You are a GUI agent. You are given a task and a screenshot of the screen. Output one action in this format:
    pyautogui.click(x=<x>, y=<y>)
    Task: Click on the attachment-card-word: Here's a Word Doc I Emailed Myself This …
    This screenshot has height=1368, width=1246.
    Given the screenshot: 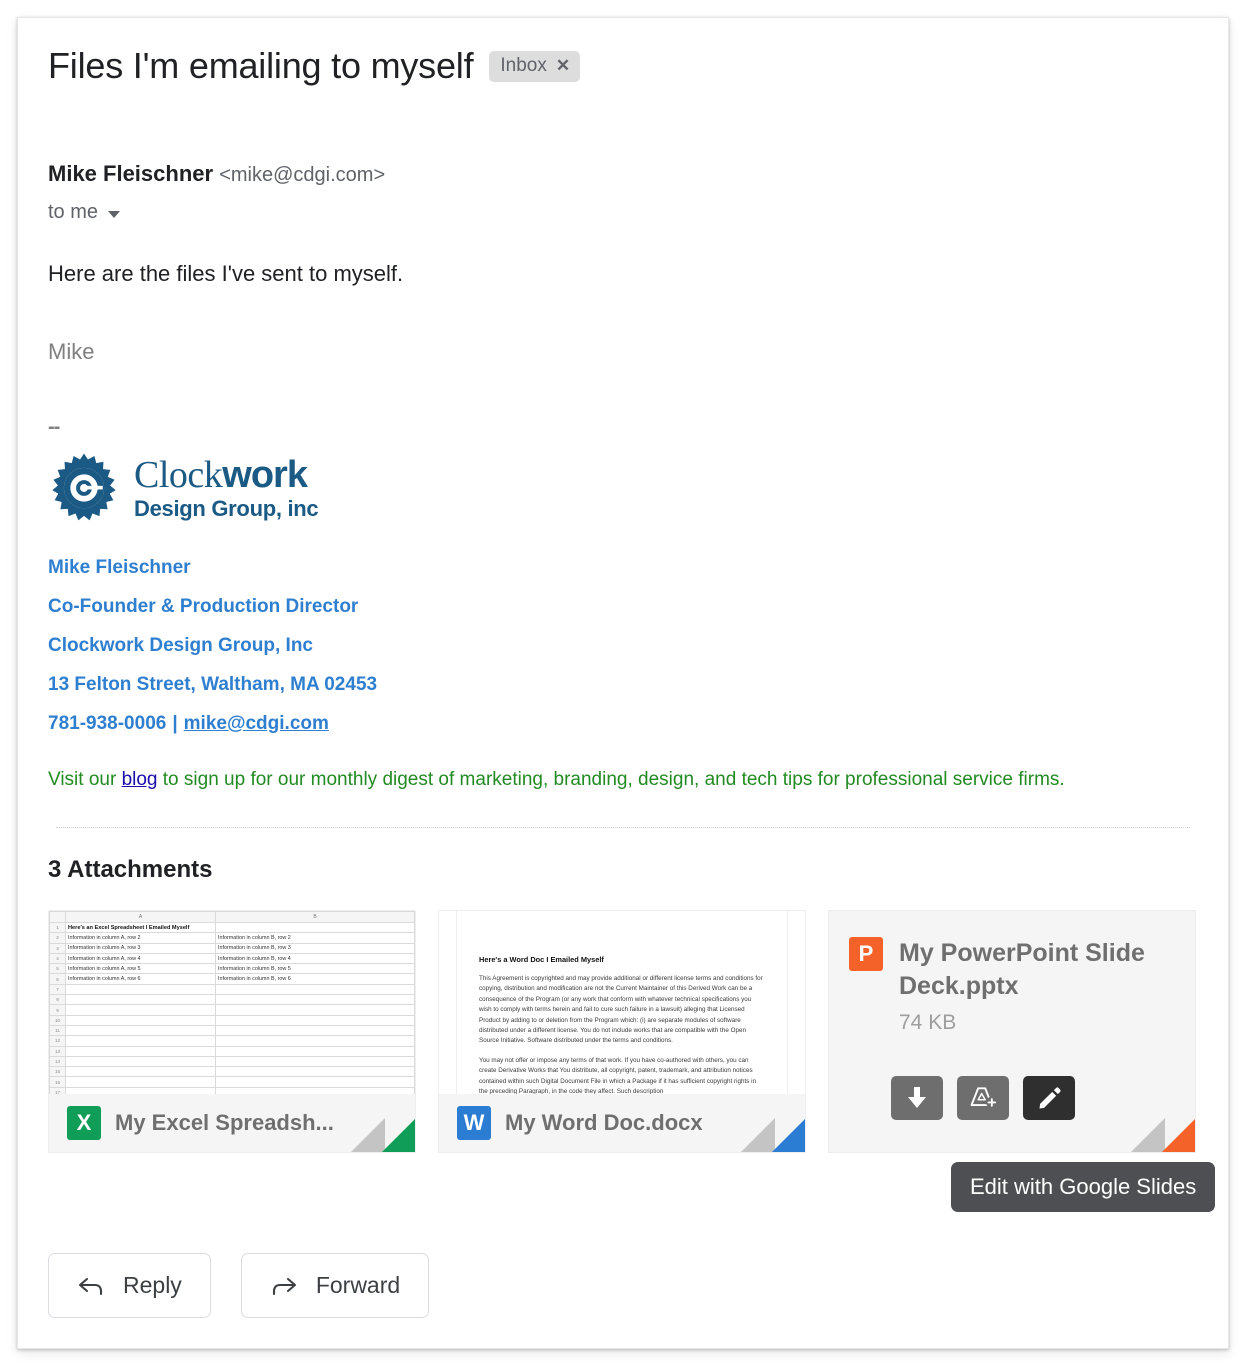 What is the action you would take?
    pyautogui.click(x=622, y=1031)
    